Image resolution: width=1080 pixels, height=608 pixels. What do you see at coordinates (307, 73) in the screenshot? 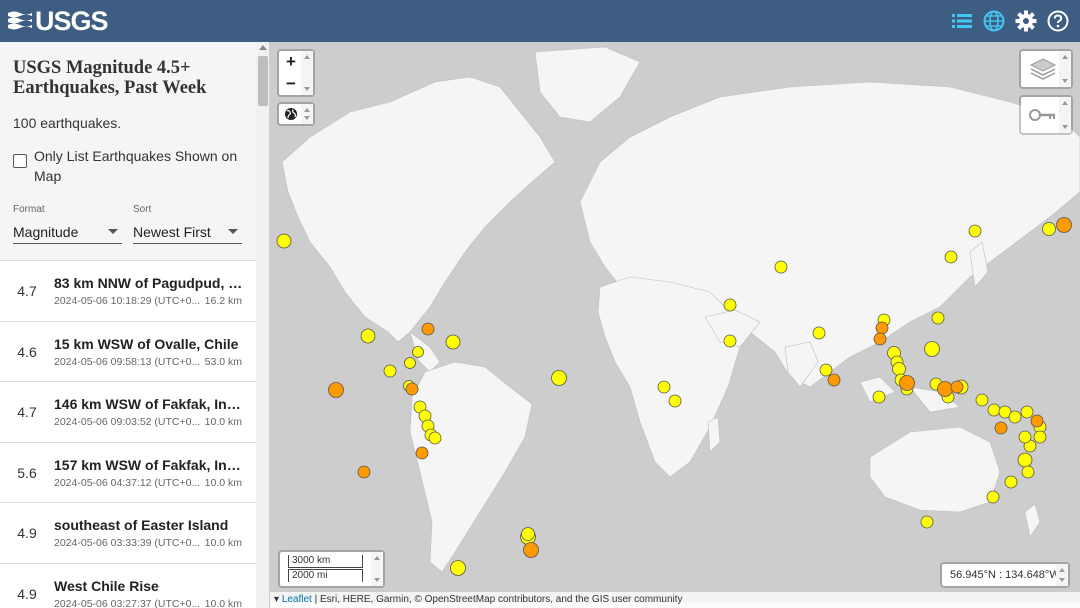
I see `zoom-scrollbar` at bounding box center [307, 73].